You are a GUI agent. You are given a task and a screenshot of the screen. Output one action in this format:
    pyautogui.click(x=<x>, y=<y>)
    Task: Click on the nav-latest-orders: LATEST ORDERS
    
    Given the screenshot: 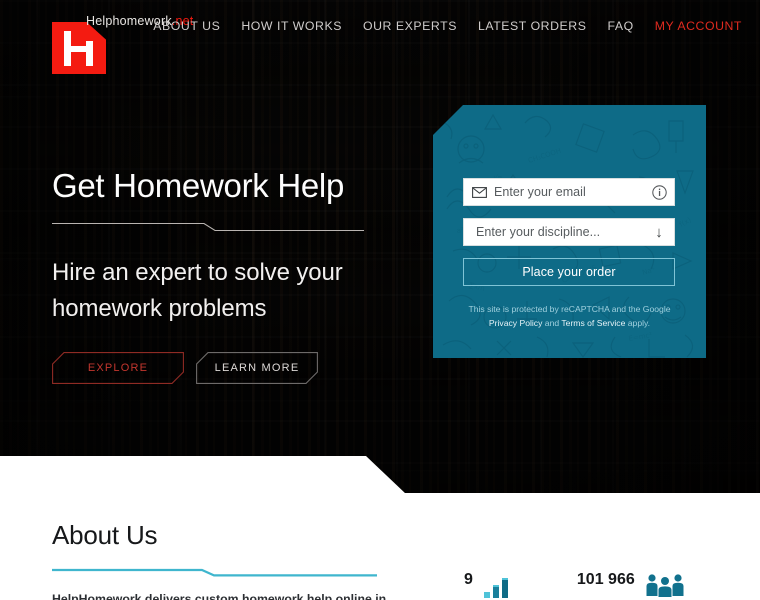 What is the action you would take?
    pyautogui.click(x=532, y=26)
    